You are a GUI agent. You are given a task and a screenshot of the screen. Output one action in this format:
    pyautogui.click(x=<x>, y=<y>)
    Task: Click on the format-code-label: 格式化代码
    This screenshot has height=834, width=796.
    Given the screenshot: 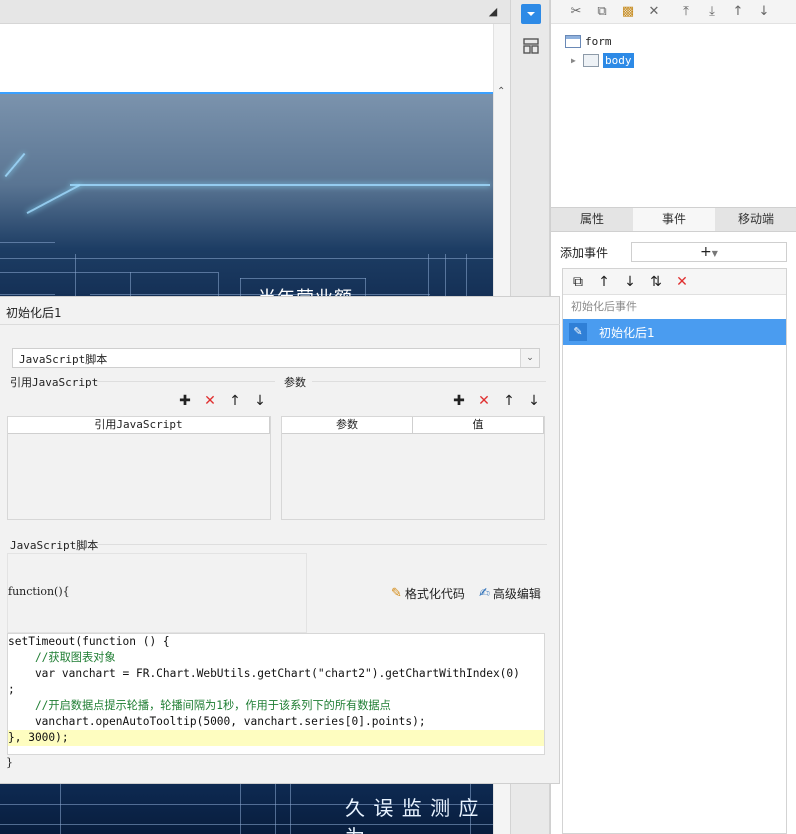 What is the action you would take?
    pyautogui.click(x=434, y=594)
    